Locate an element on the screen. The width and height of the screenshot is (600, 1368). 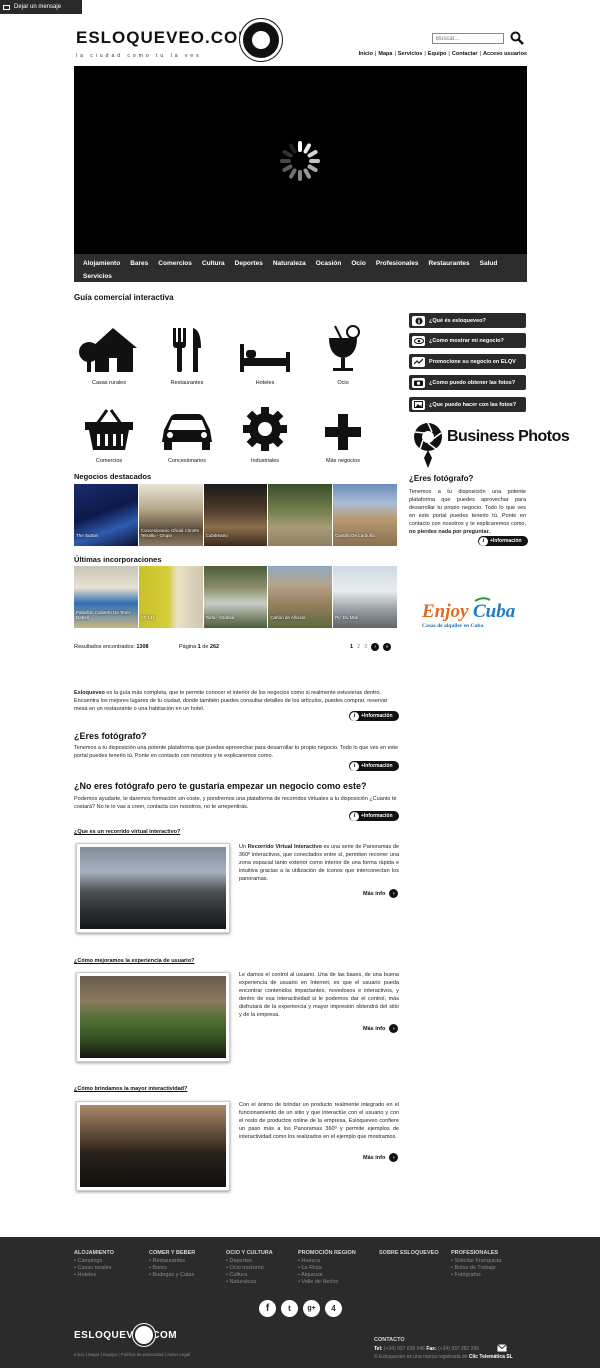
footer-link: • Campings is located at coordinates (94, 1261).